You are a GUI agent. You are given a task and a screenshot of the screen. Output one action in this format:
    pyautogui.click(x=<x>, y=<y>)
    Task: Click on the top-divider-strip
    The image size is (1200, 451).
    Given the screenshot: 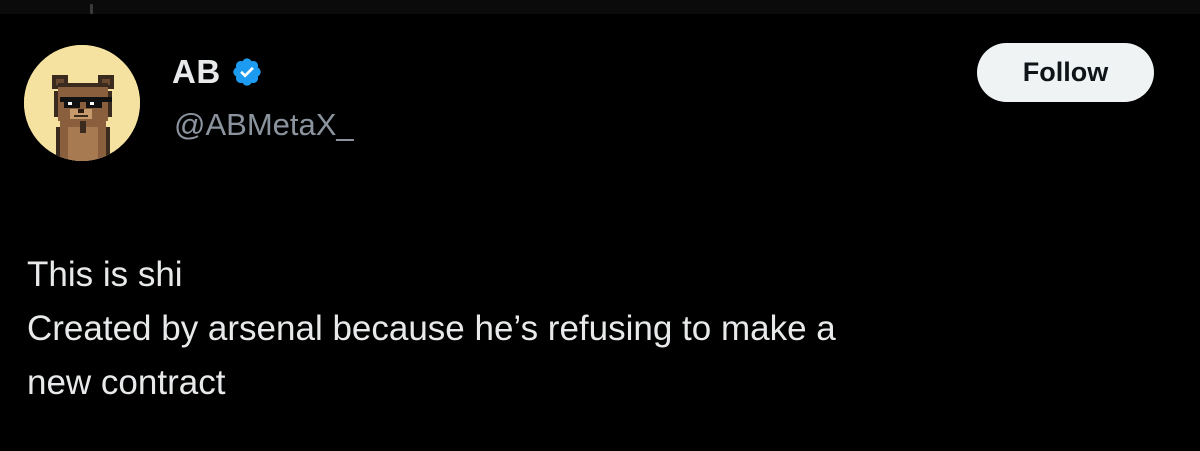 What is the action you would take?
    pyautogui.click(x=600, y=7)
    